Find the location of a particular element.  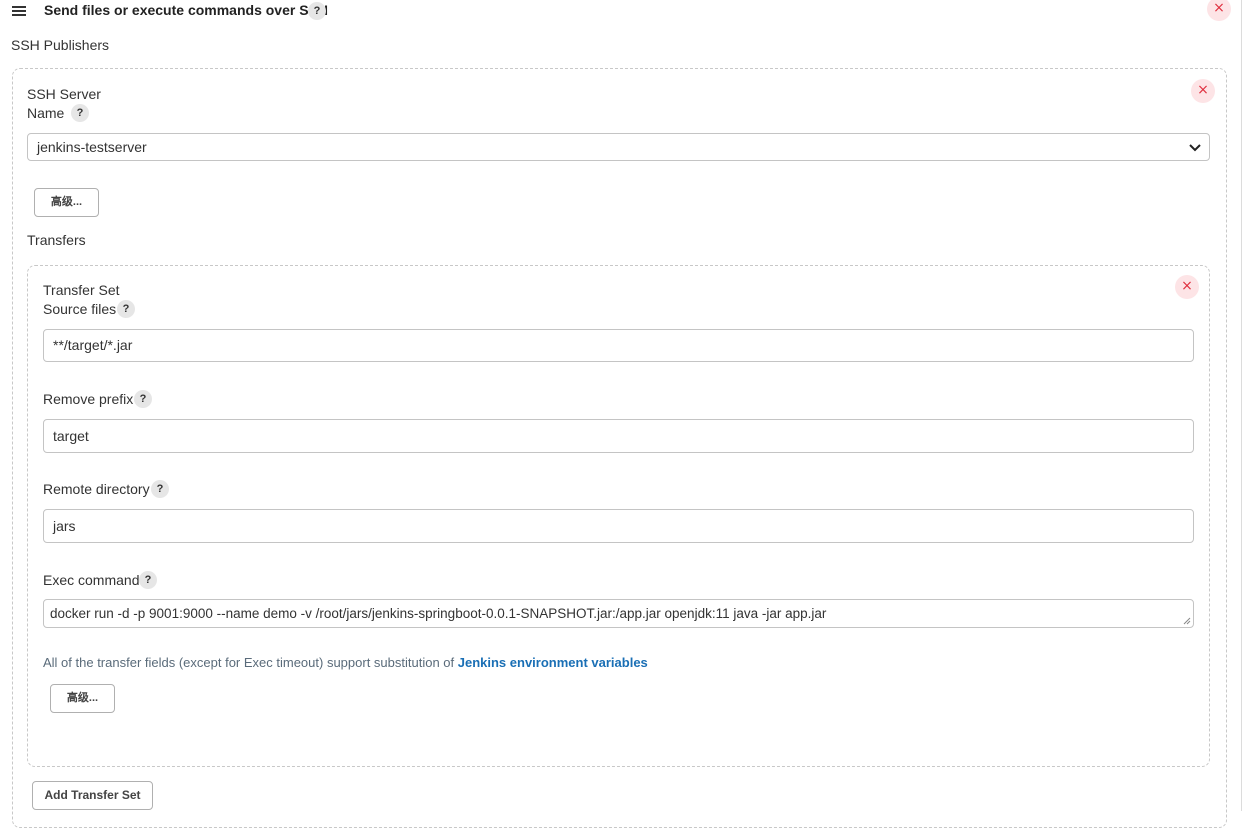

jenkins-env-vars-link: Jenkins environment variables is located at coordinates (553, 662).